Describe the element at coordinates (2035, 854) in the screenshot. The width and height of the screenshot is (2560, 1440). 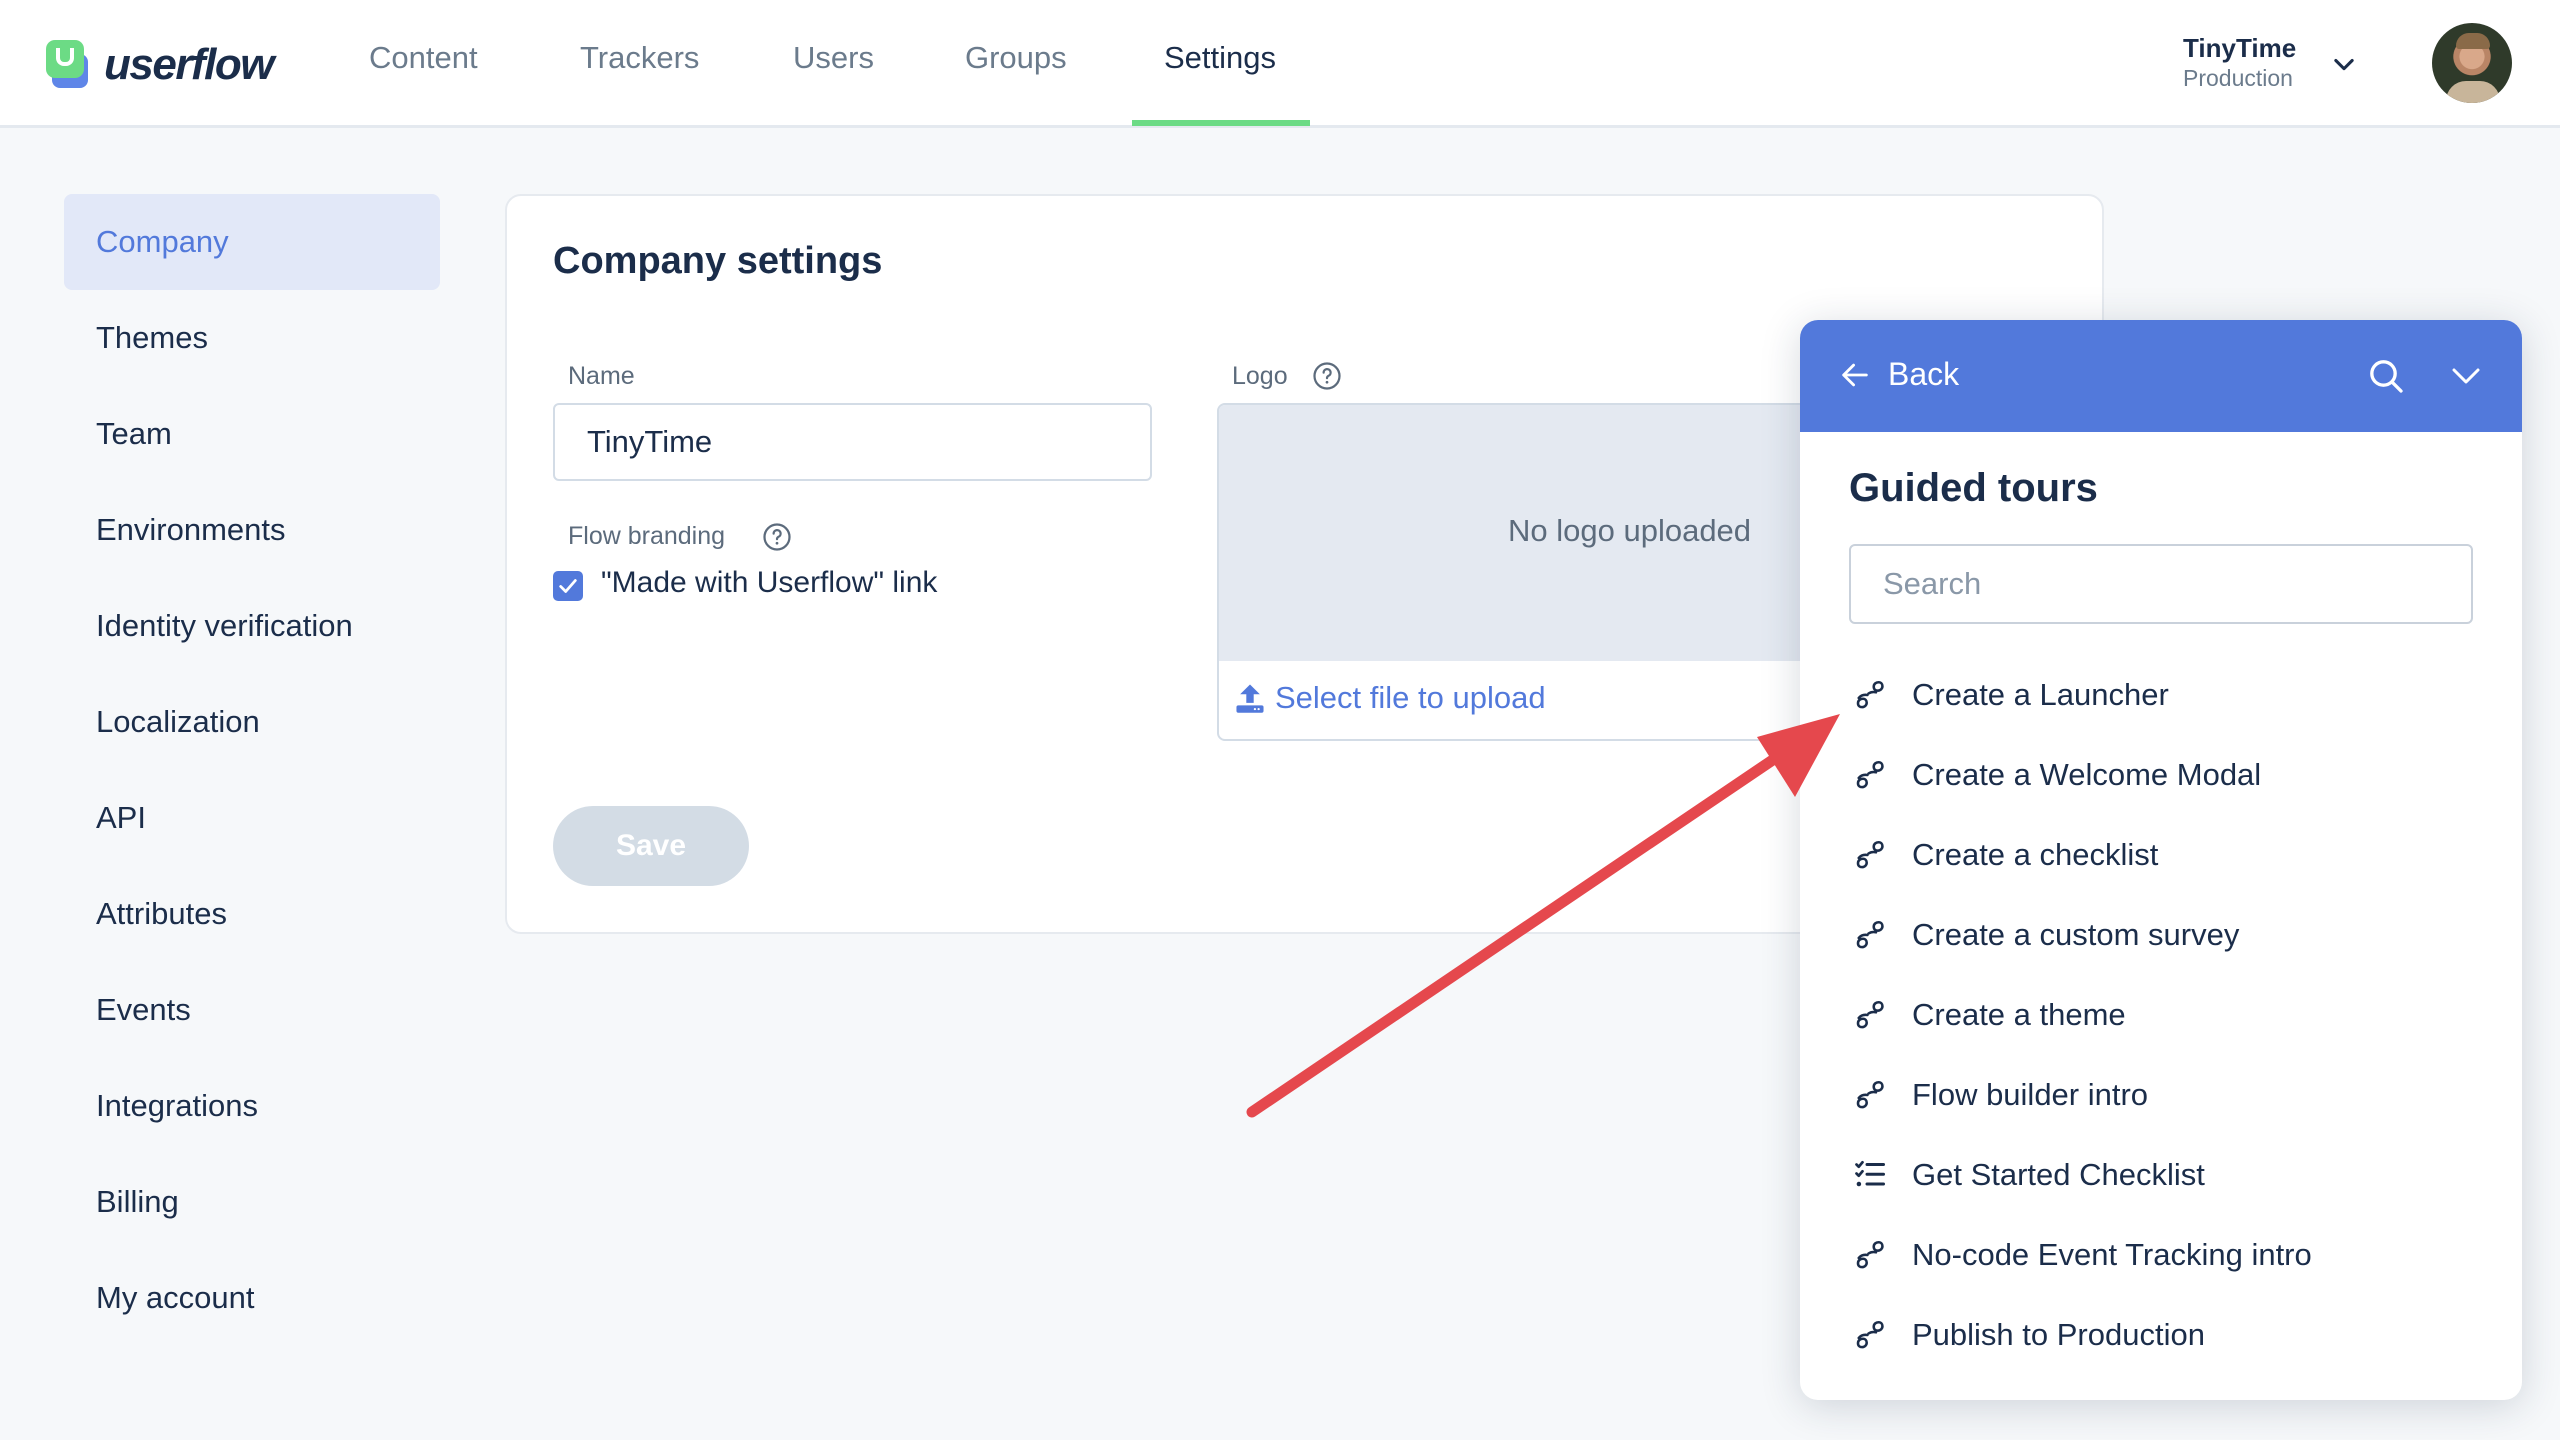
I see `tour-list-item-label: Create a checklist` at that location.